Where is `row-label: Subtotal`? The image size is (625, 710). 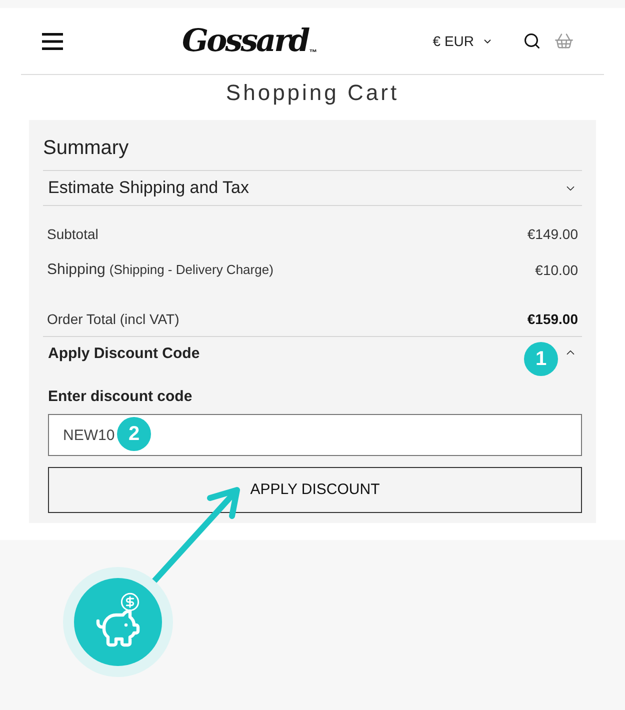
row-label: Subtotal is located at coordinates (72, 234).